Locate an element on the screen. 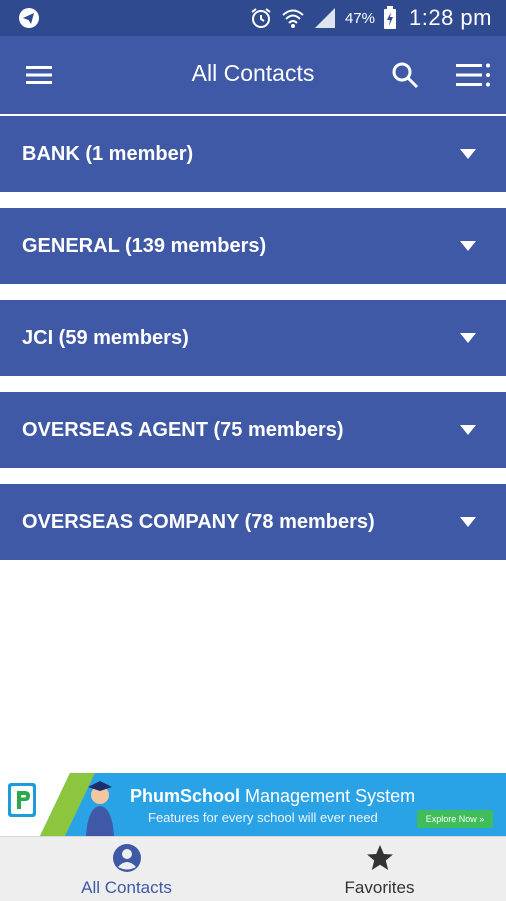 This screenshot has width=506, height=901. status-bar: 47% 1:28 pm is located at coordinates (253, 18).